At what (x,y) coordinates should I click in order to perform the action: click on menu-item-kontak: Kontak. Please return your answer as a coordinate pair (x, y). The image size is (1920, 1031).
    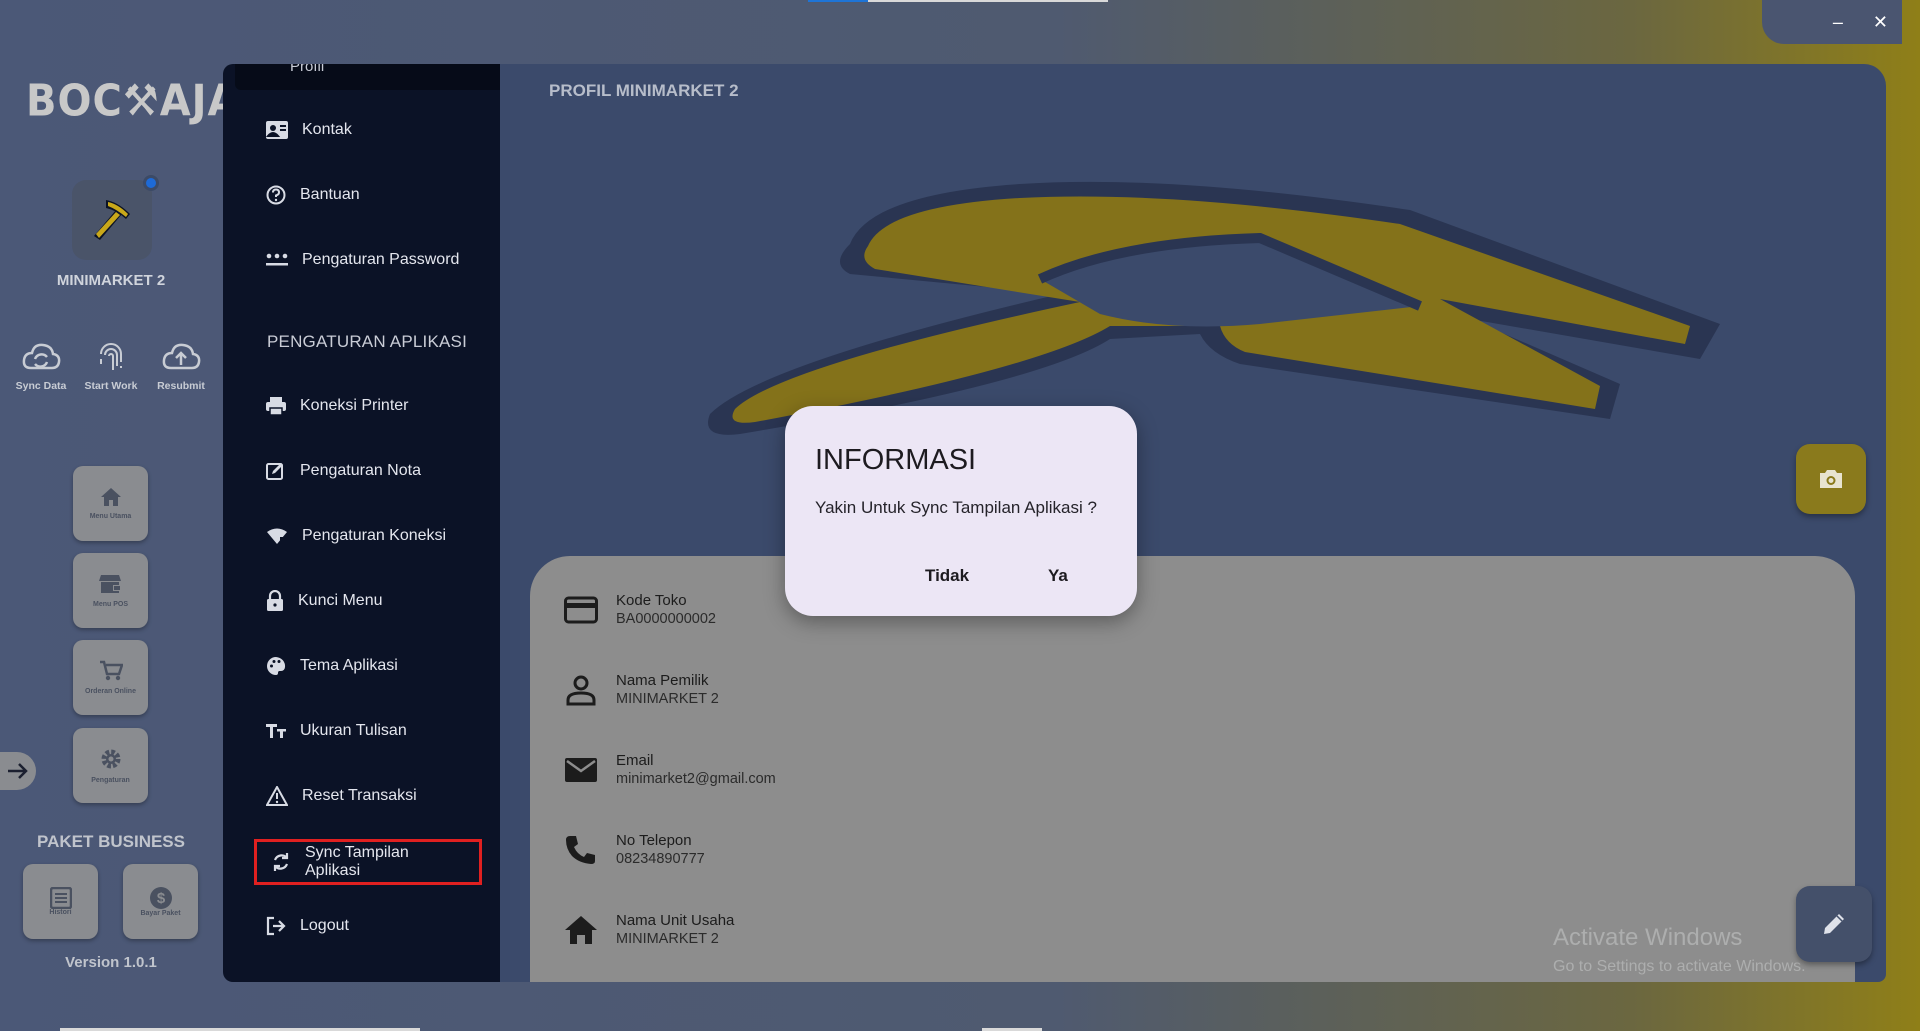
    Looking at the image, I should click on (309, 130).